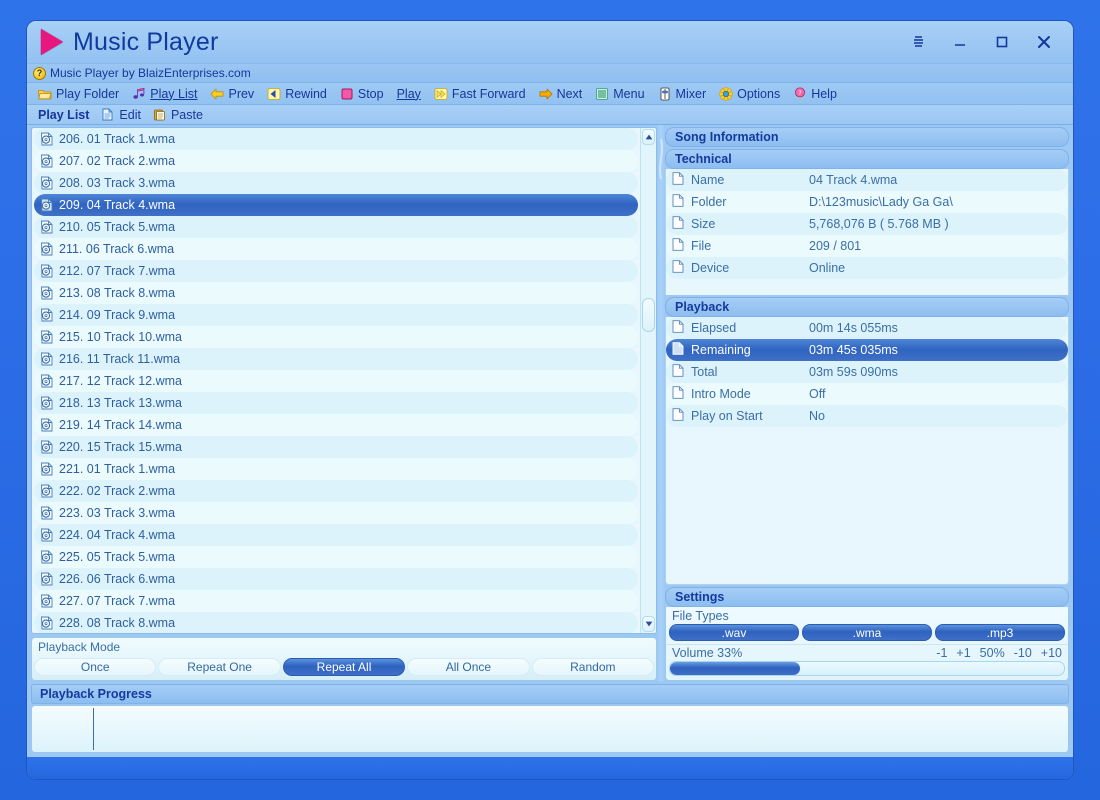  What do you see at coordinates (867, 652) in the screenshot?
I see `volume-row: Volume 33% -1 +1 50% -10 +10` at bounding box center [867, 652].